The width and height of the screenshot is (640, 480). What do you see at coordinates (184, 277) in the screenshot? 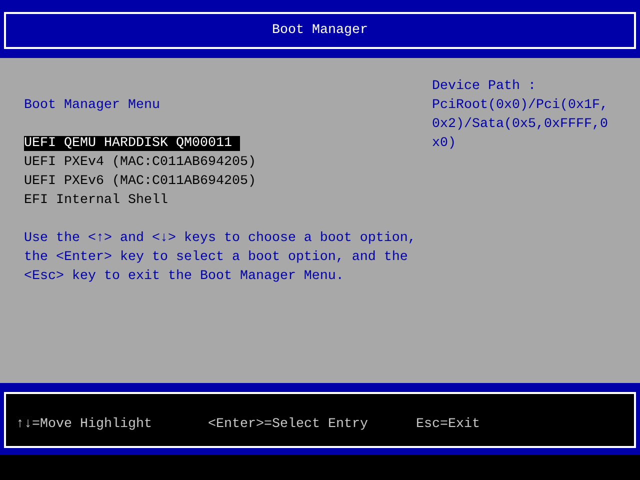
I see `help-text: <Esc> key to exit the Boot Manager Menu.` at bounding box center [184, 277].